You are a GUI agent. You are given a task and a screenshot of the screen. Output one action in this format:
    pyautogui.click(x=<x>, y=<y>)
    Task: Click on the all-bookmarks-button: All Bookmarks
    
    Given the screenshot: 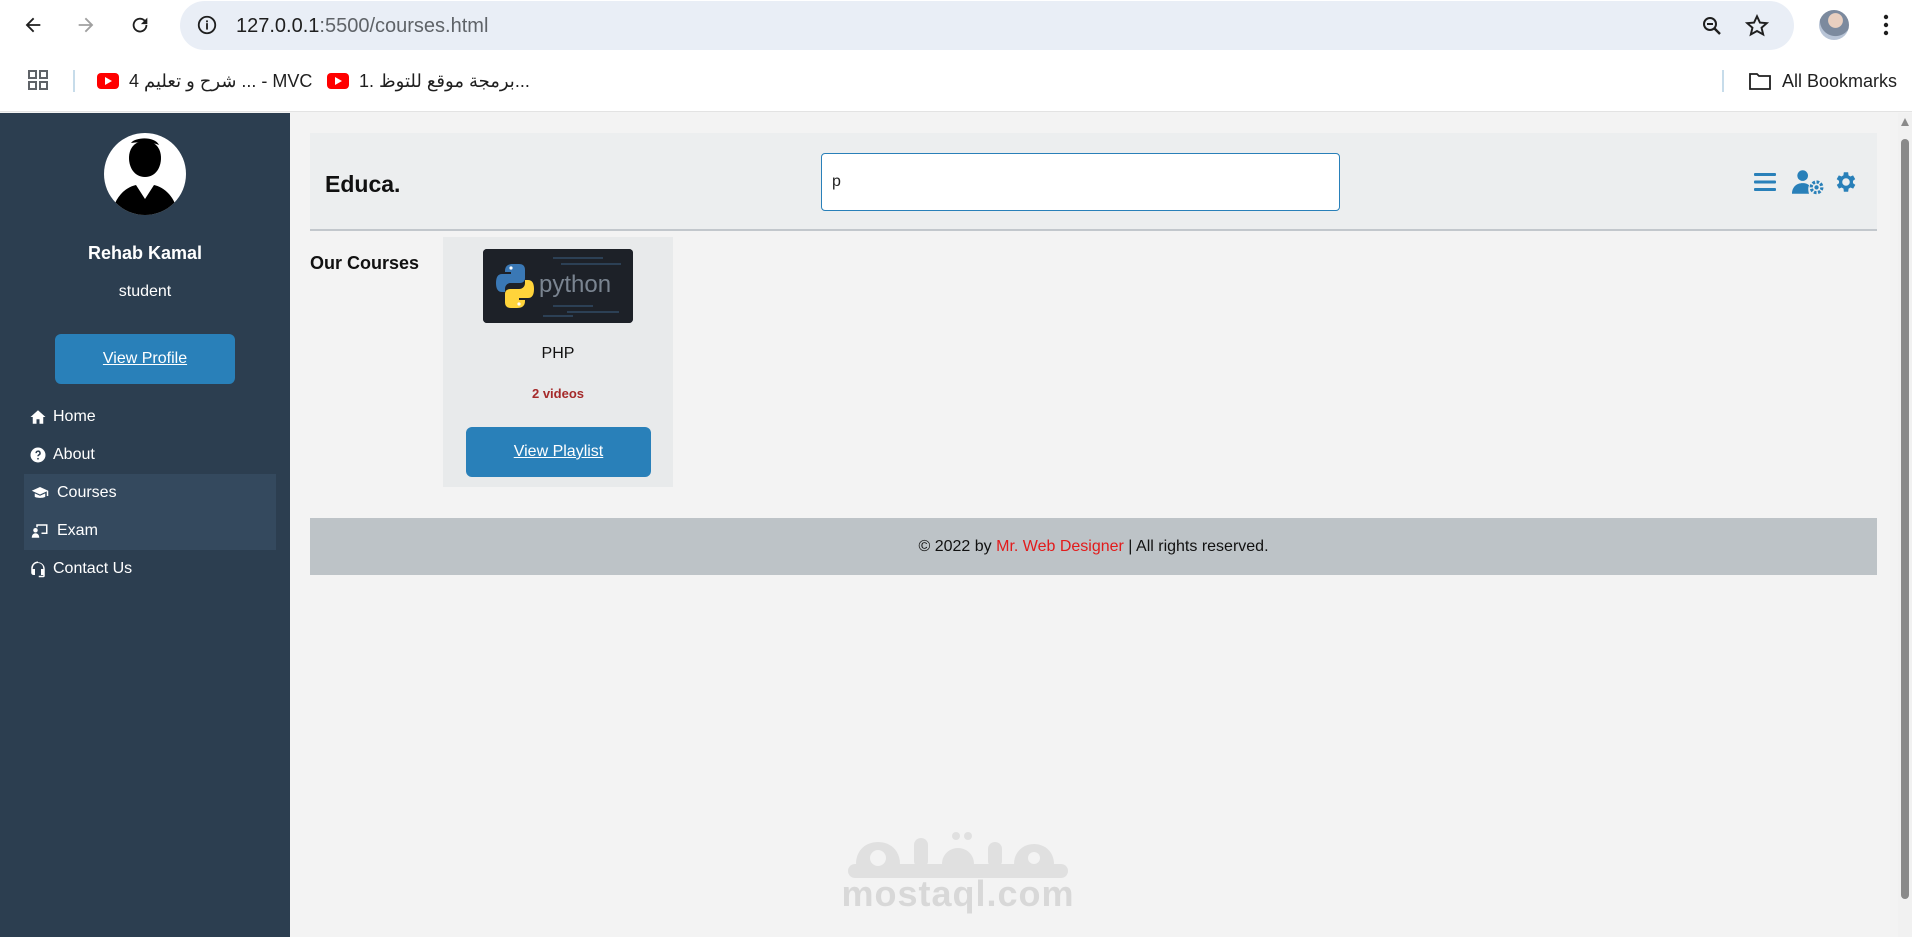 What is the action you would take?
    pyautogui.click(x=1822, y=81)
    